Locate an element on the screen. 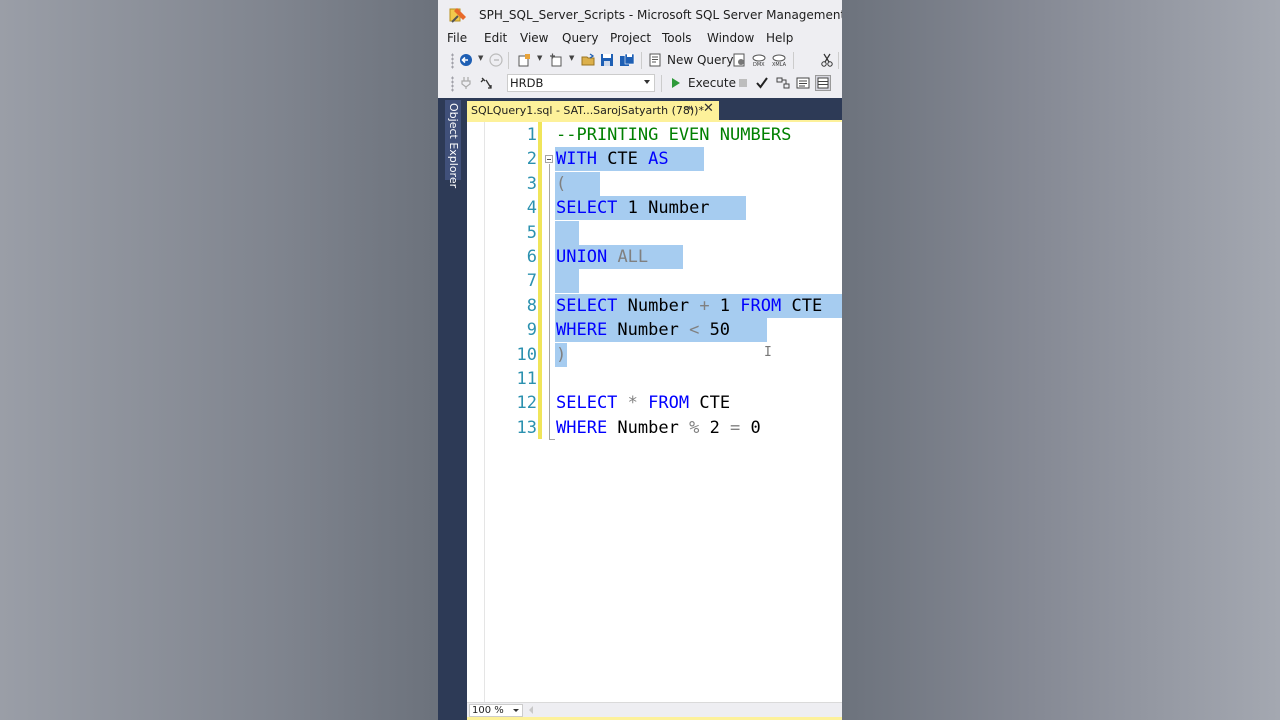 The height and width of the screenshot is (720, 1280). object-explorer-strip is located at coordinates (452, 409).